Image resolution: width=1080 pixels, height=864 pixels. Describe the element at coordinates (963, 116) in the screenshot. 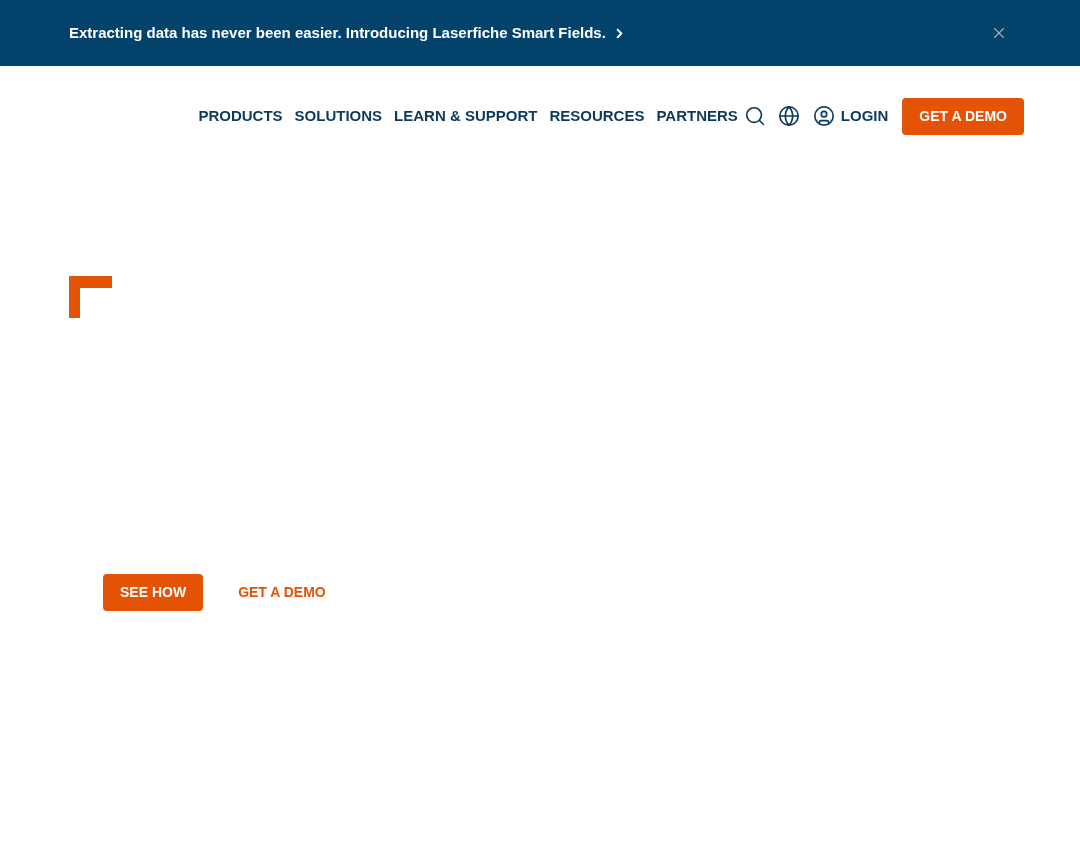

I see `get-demo-button: GET A DEMO` at that location.